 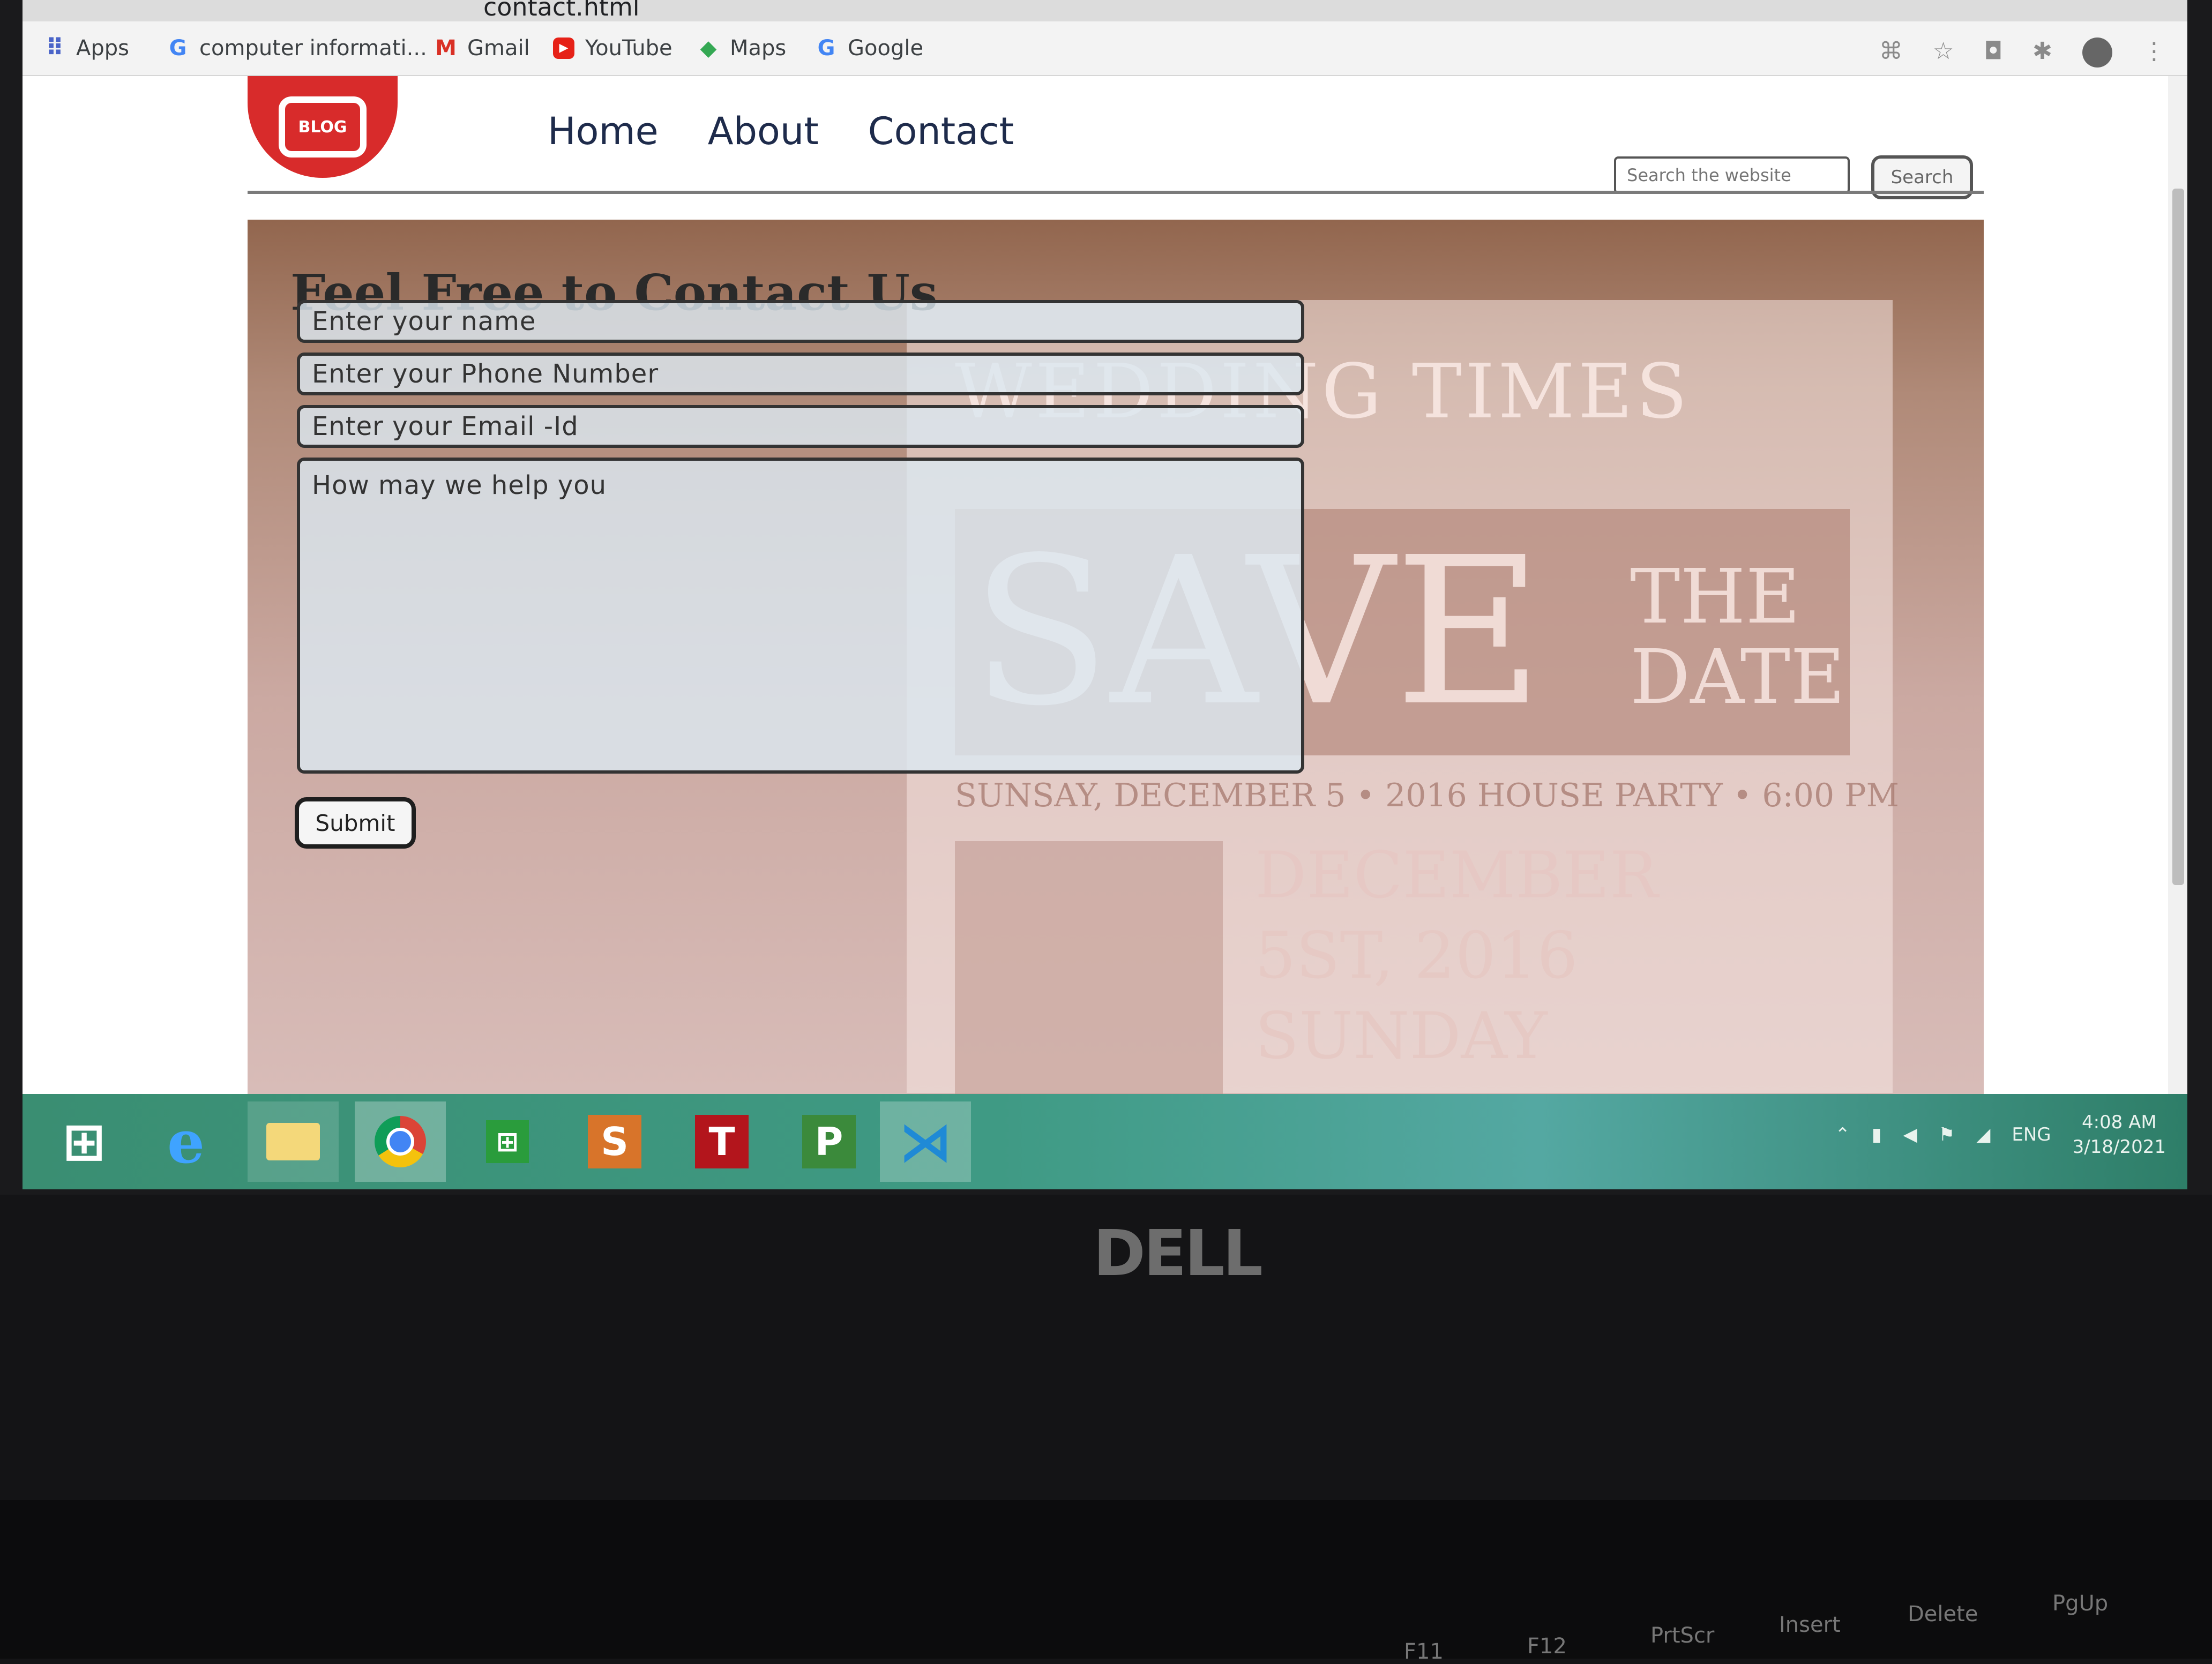 What do you see at coordinates (1810, 1625) in the screenshot?
I see `key-insert: Insert` at bounding box center [1810, 1625].